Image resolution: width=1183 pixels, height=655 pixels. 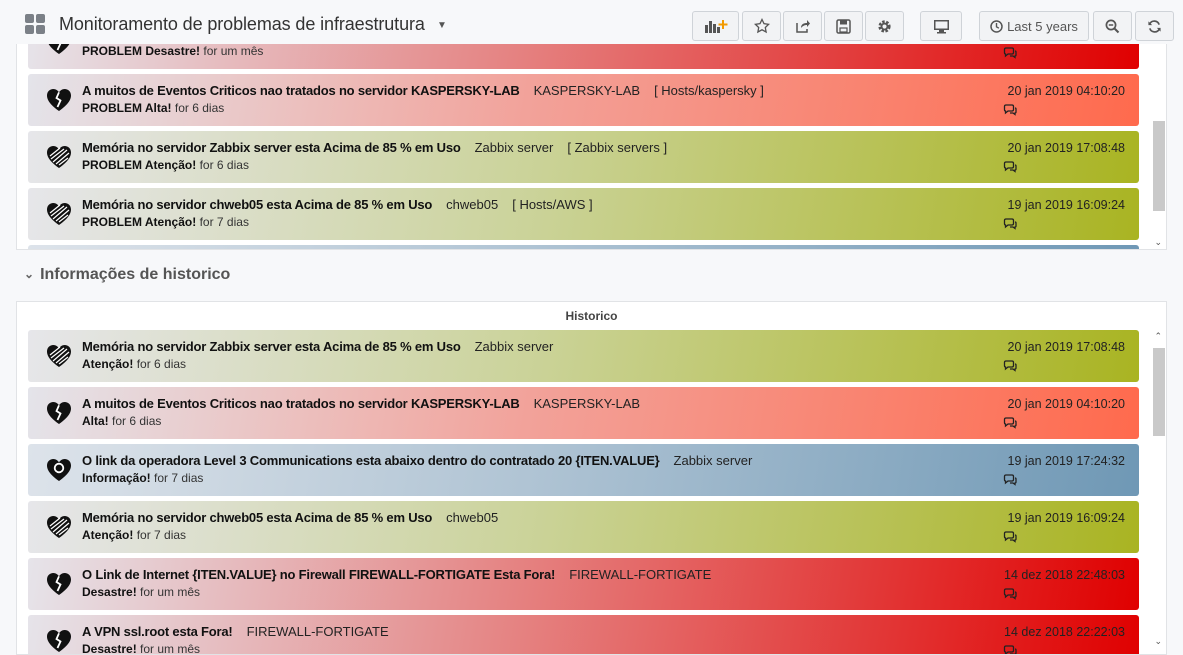 What do you see at coordinates (761, 26) in the screenshot?
I see `star-button` at bounding box center [761, 26].